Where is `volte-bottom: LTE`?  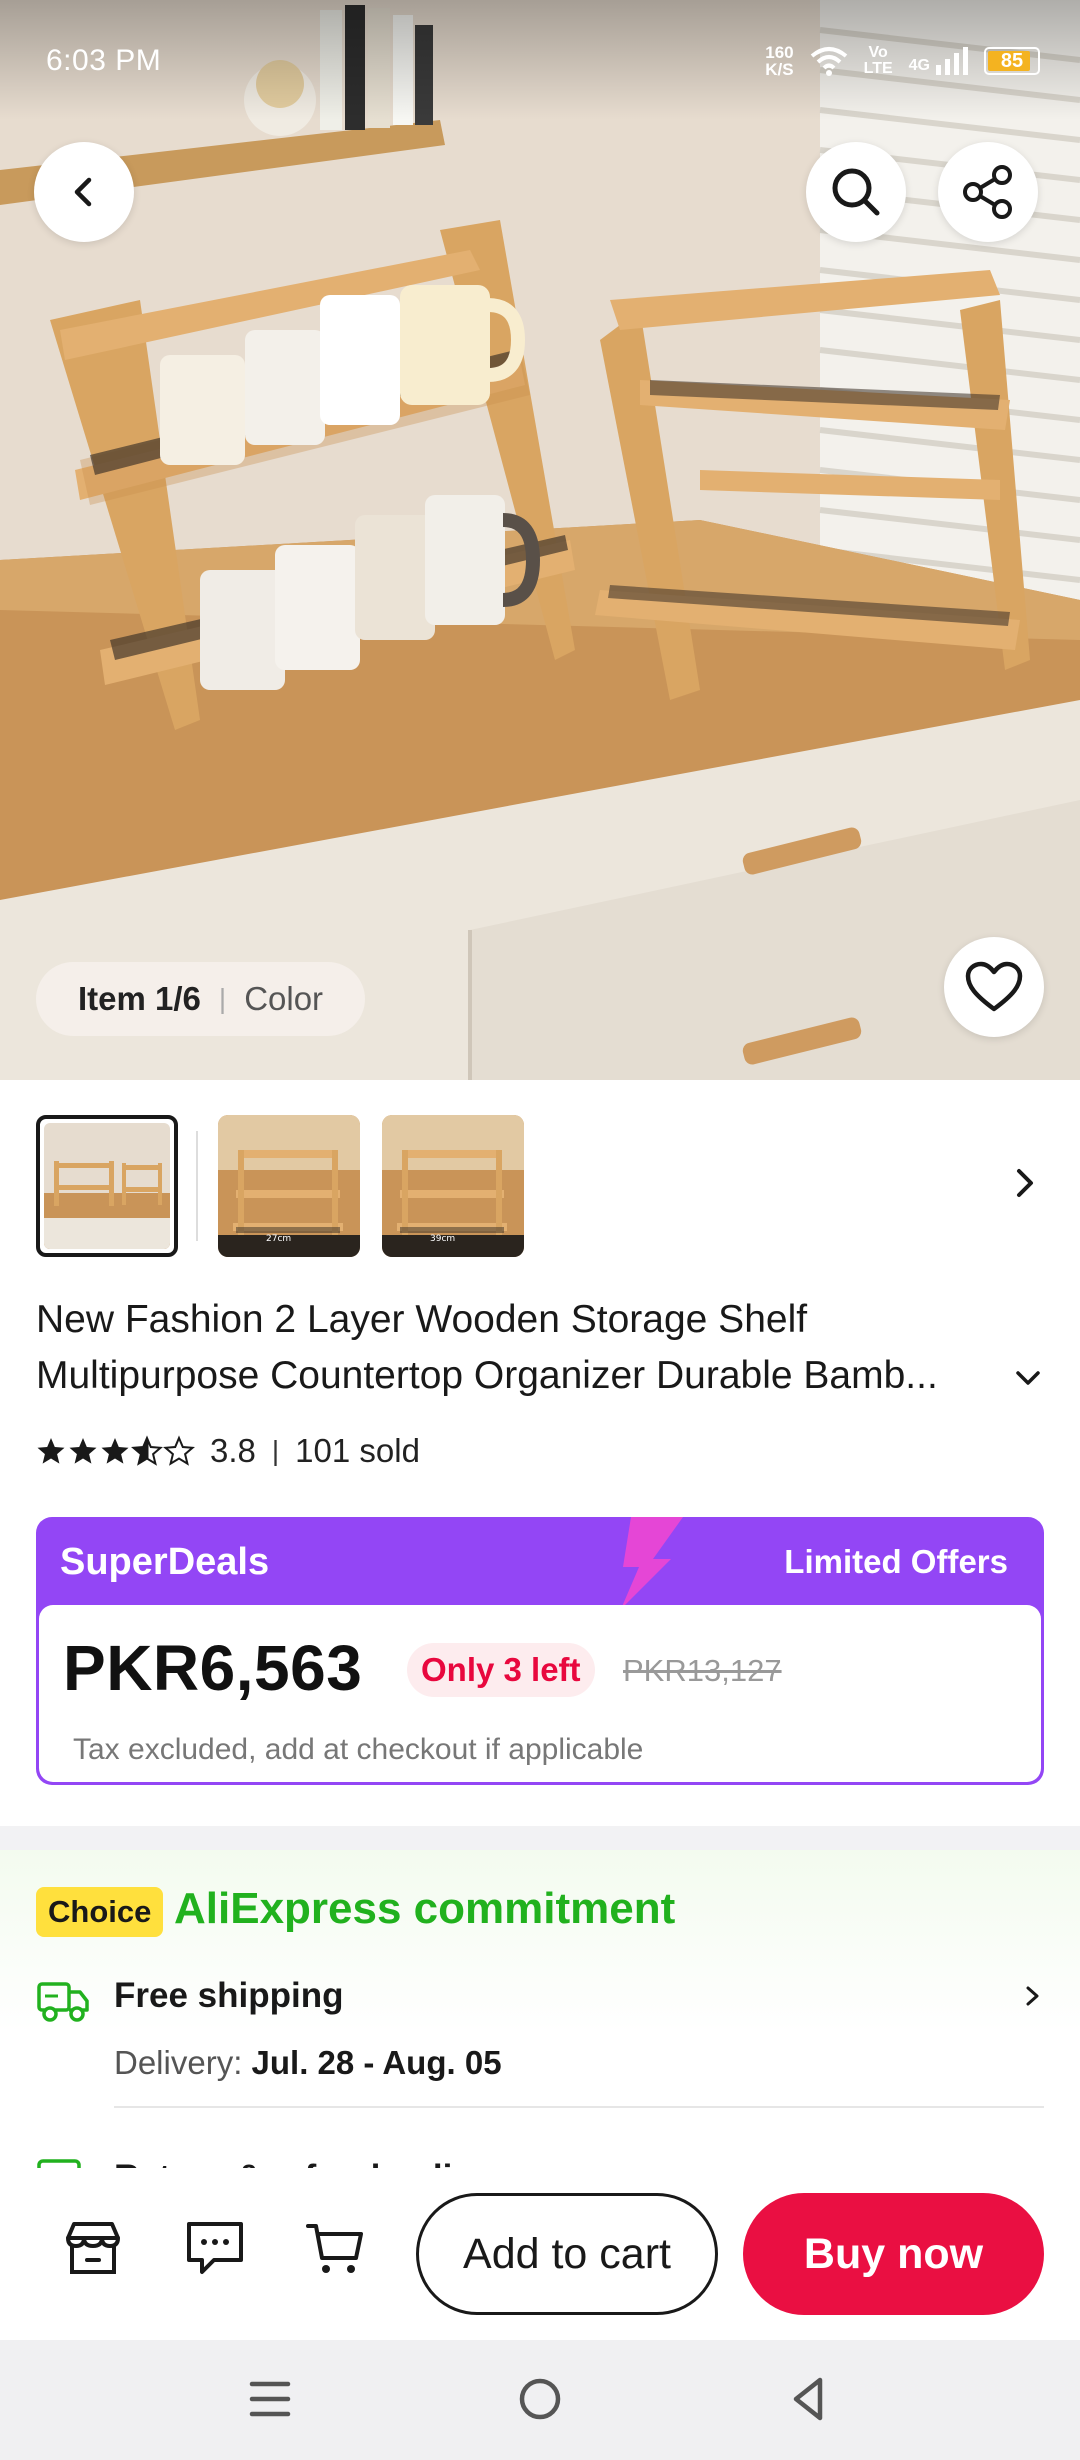
volte-bottom: LTE is located at coordinates (878, 68).